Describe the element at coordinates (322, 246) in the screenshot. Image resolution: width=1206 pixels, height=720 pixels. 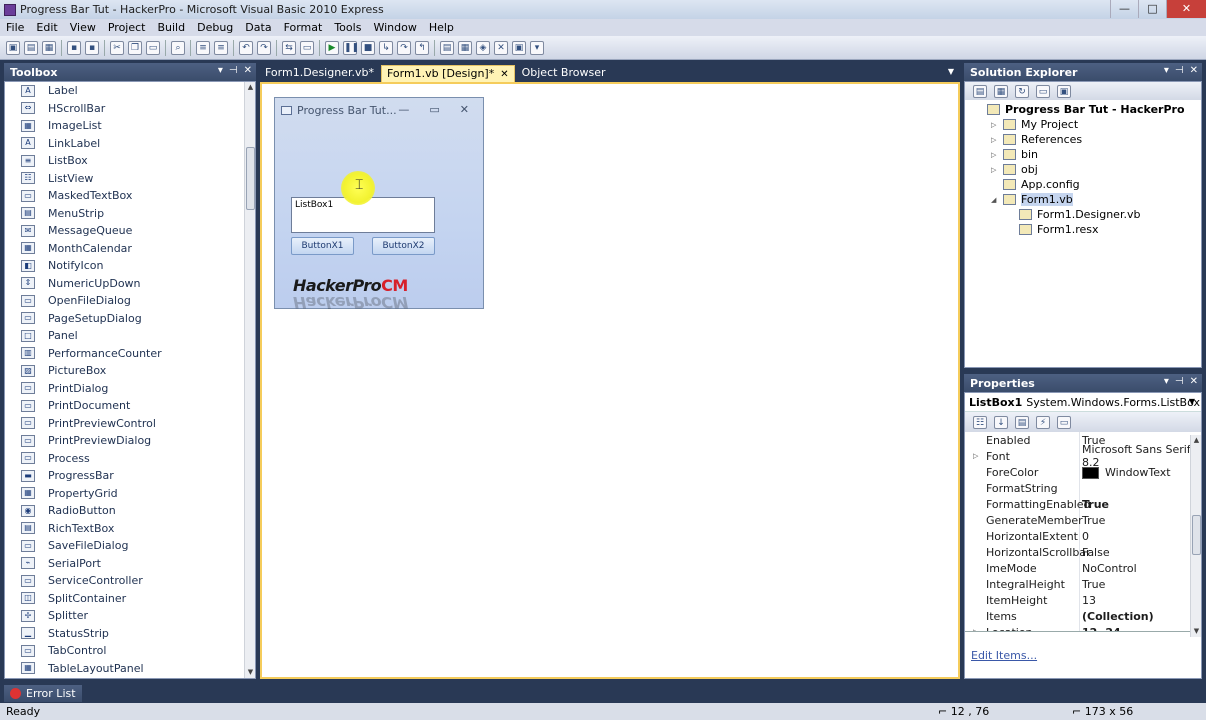
I see `buttonx1: ButtonX1` at that location.